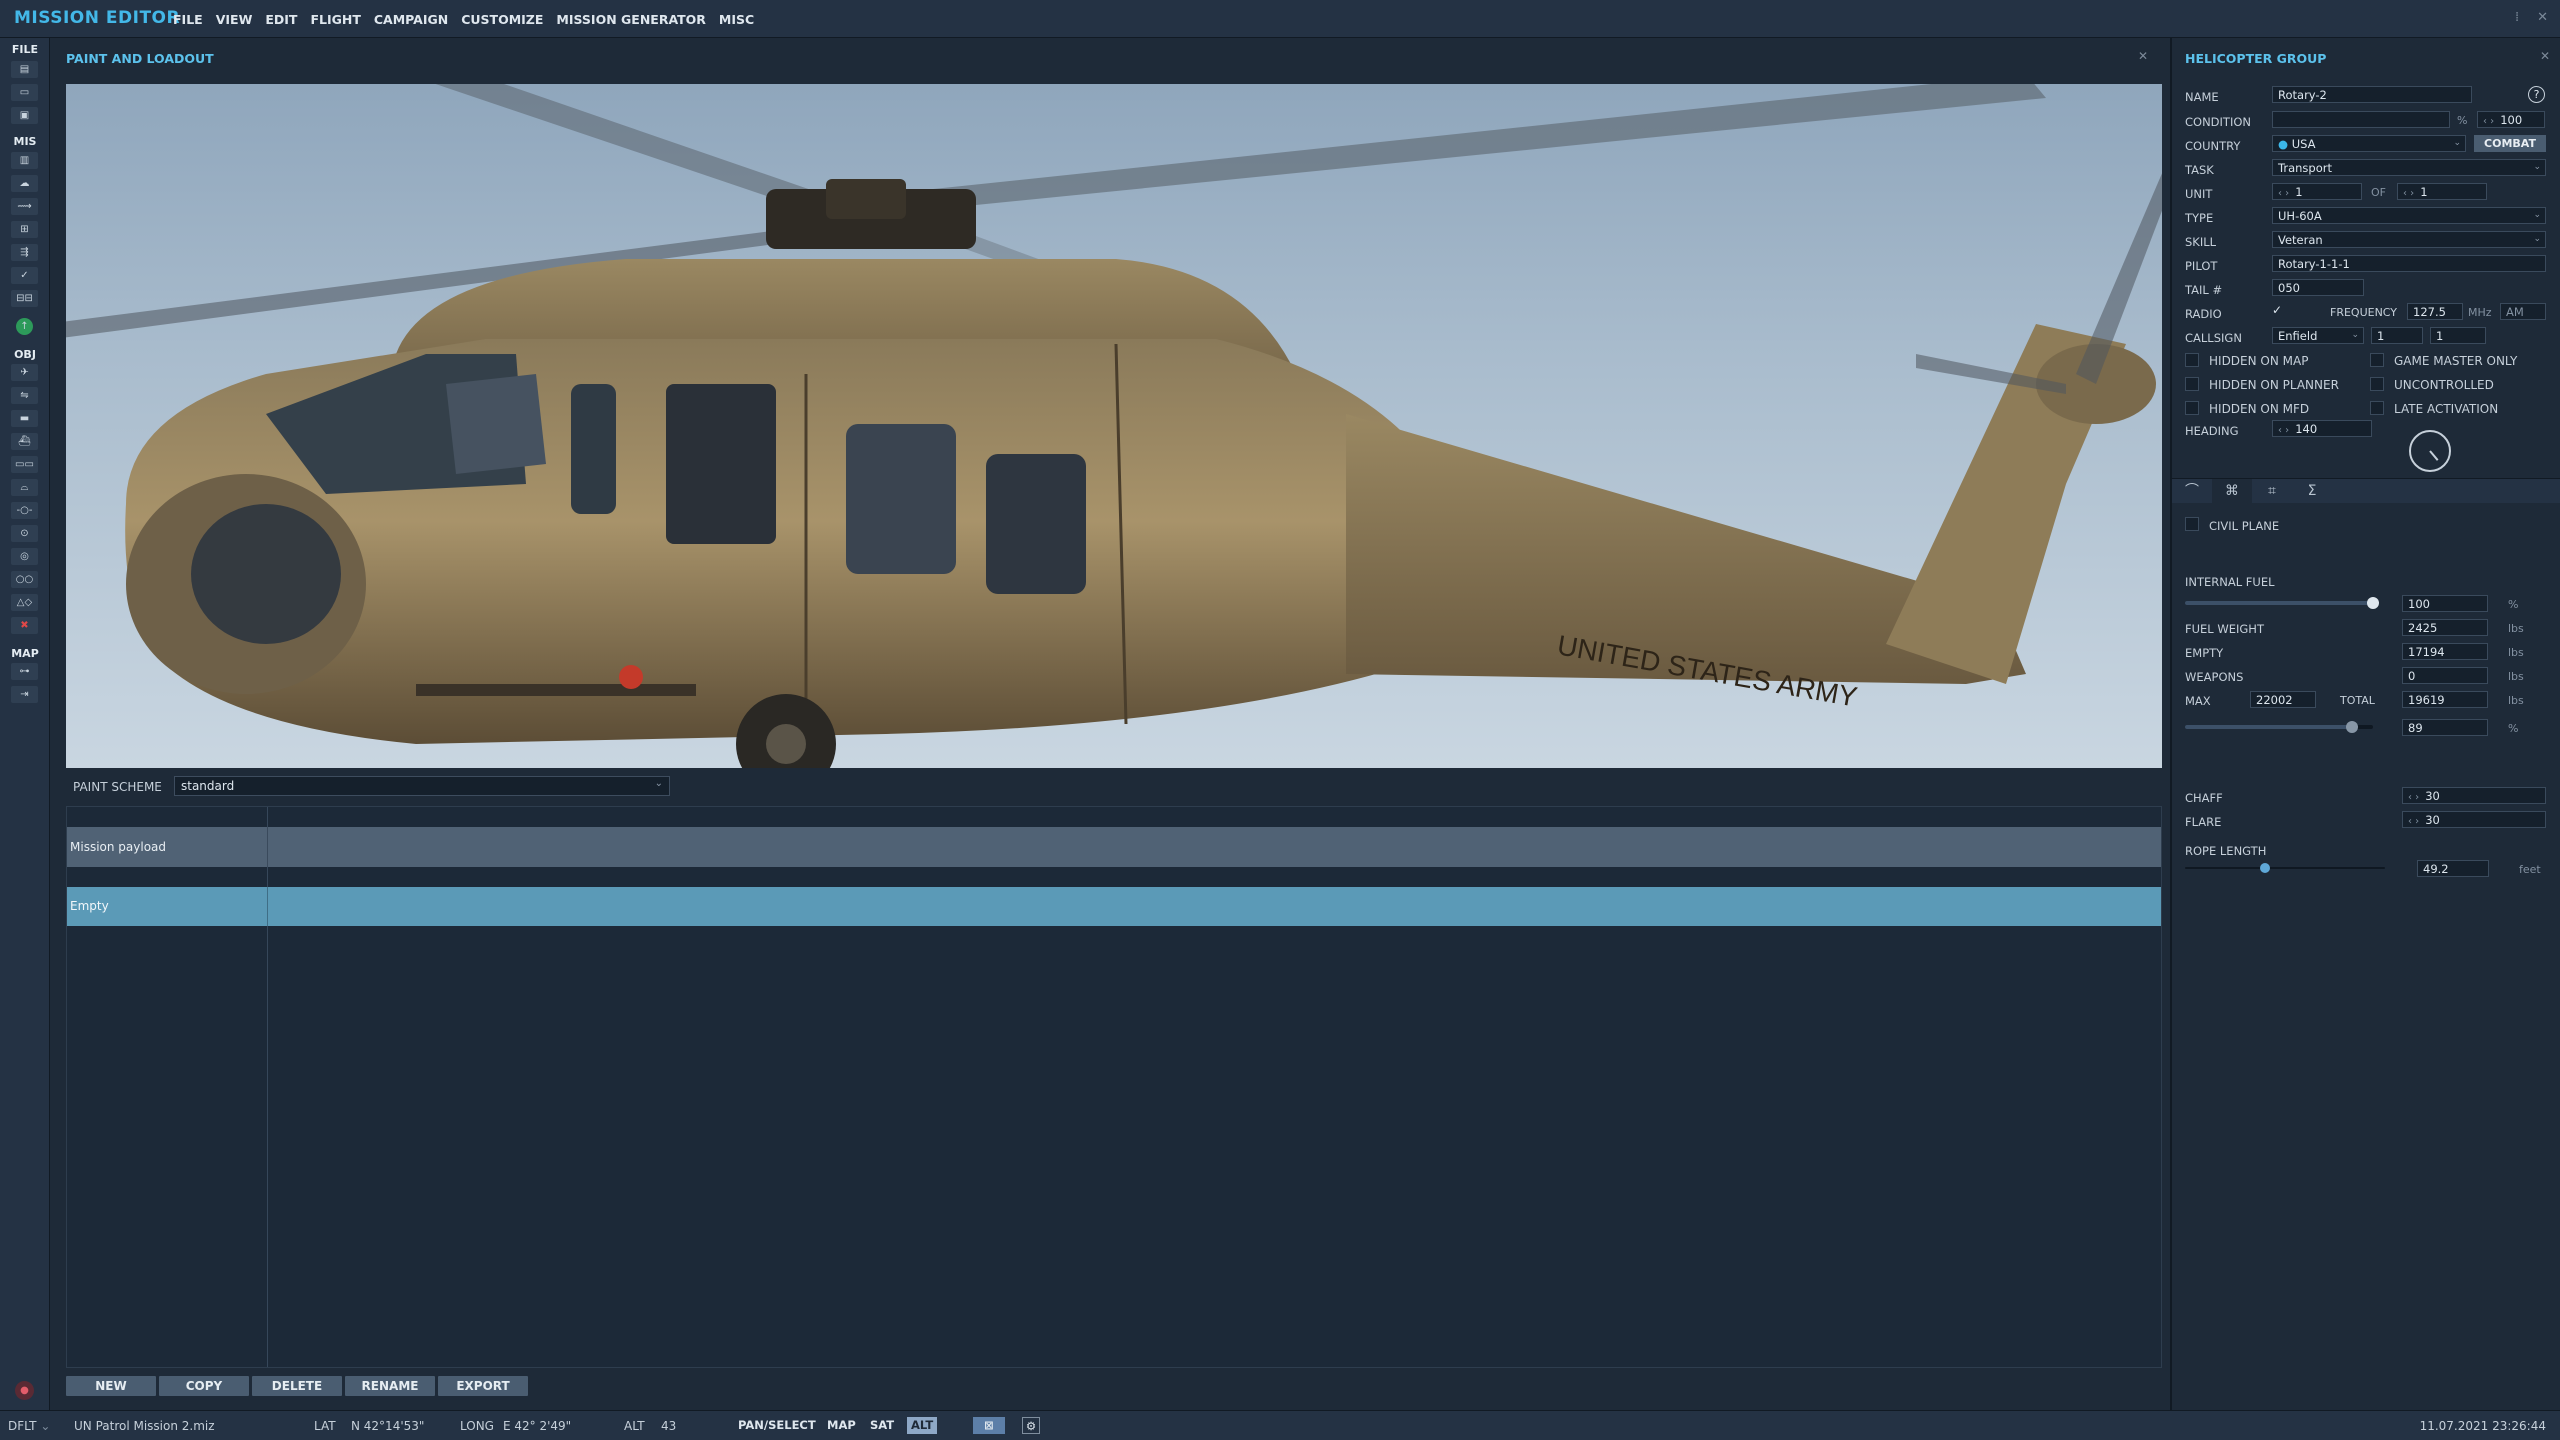 The width and height of the screenshot is (2560, 1440). What do you see at coordinates (24, 183) in the screenshot?
I see `weather-icon: ☁` at bounding box center [24, 183].